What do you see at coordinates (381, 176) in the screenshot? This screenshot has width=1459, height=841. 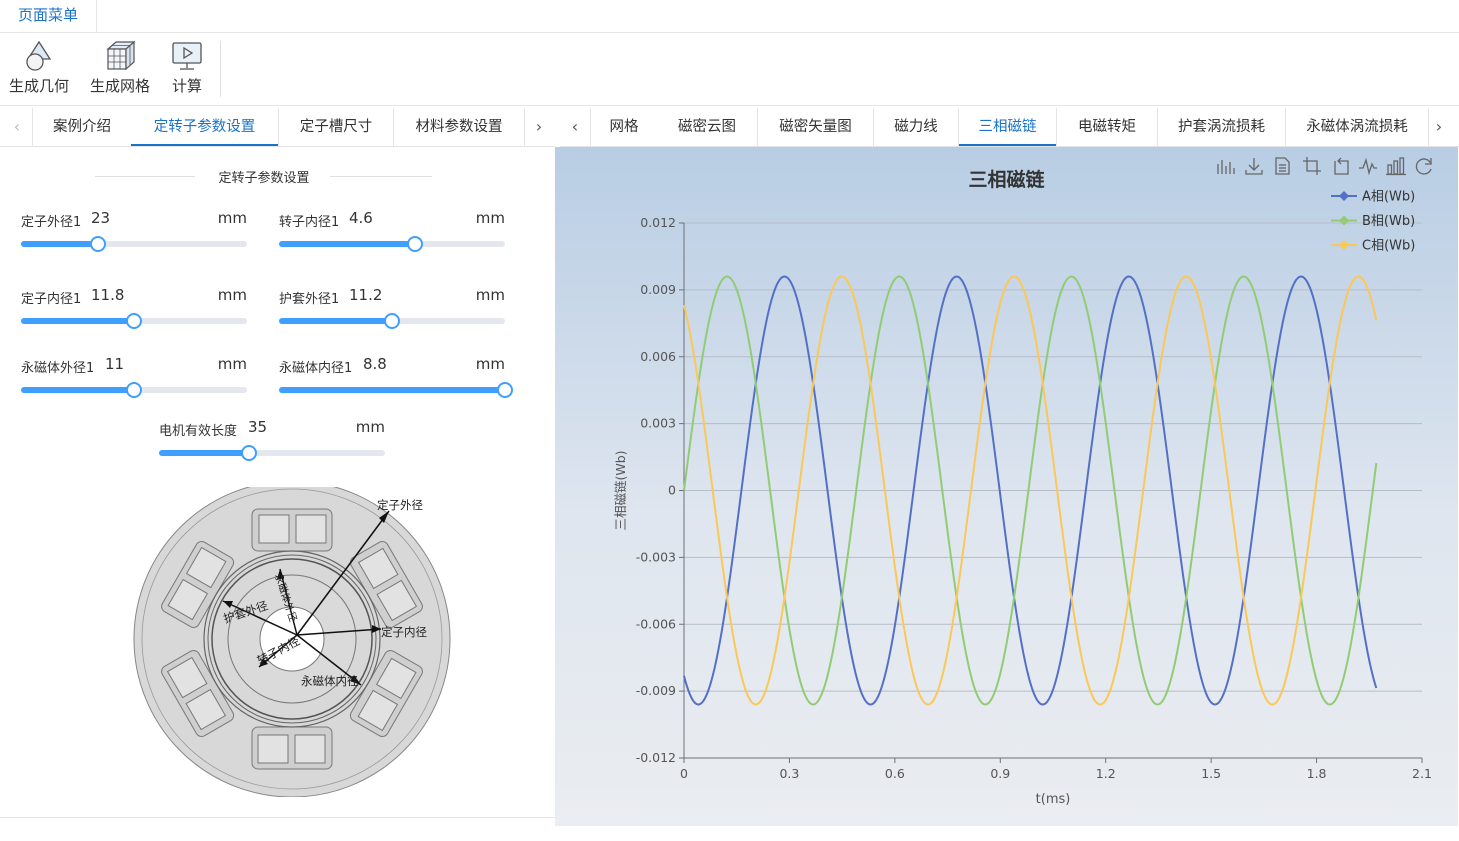 I see `section-divider-right` at bounding box center [381, 176].